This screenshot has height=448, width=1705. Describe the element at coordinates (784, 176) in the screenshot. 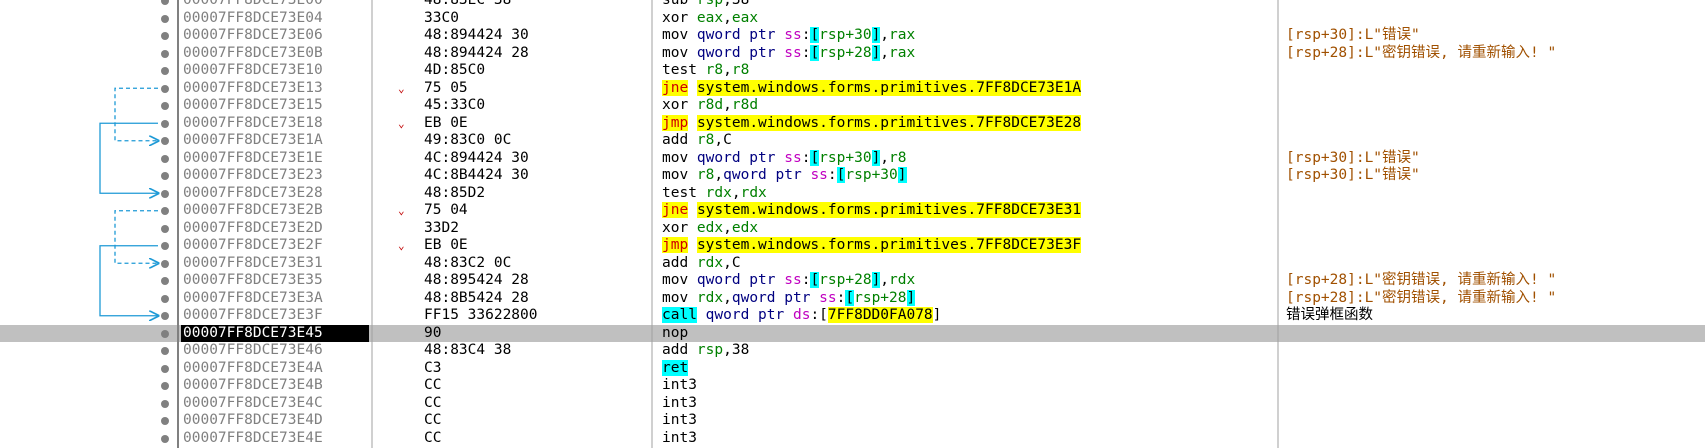

I see `instruction-cell: mov r8,qword ptr ss:[rsp+30]` at that location.